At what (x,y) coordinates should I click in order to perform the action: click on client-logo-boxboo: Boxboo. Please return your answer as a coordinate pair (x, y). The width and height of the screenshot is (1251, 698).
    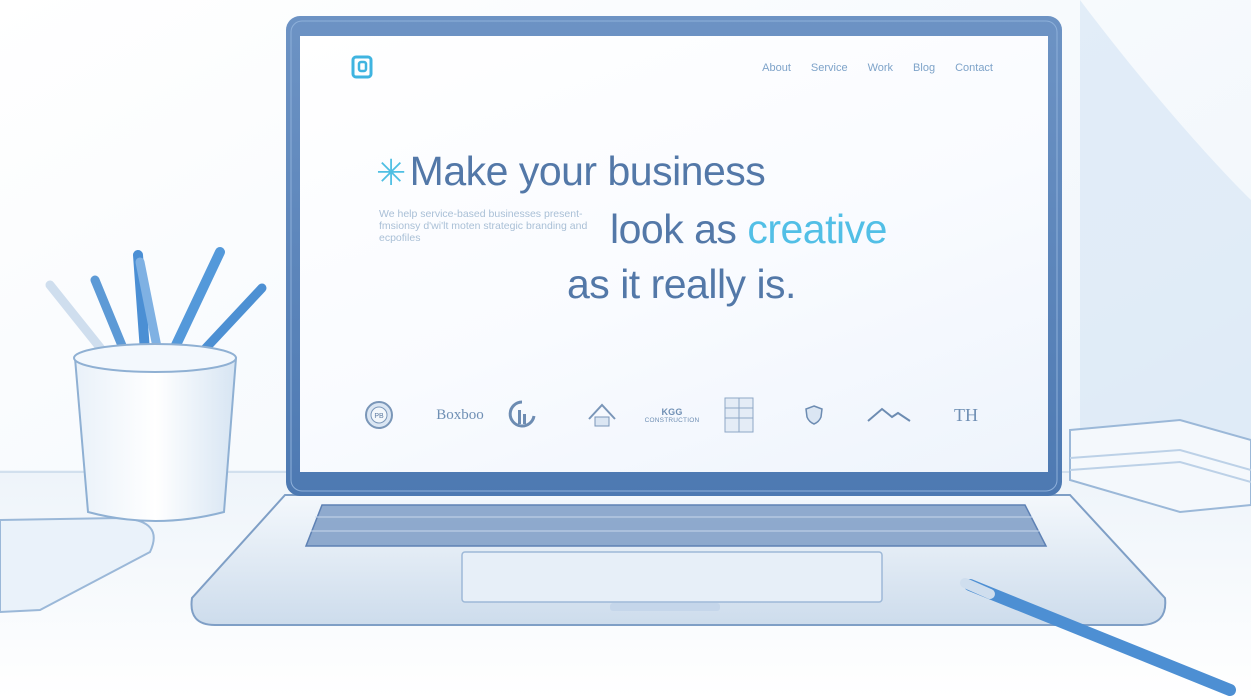
    Looking at the image, I should click on (460, 414).